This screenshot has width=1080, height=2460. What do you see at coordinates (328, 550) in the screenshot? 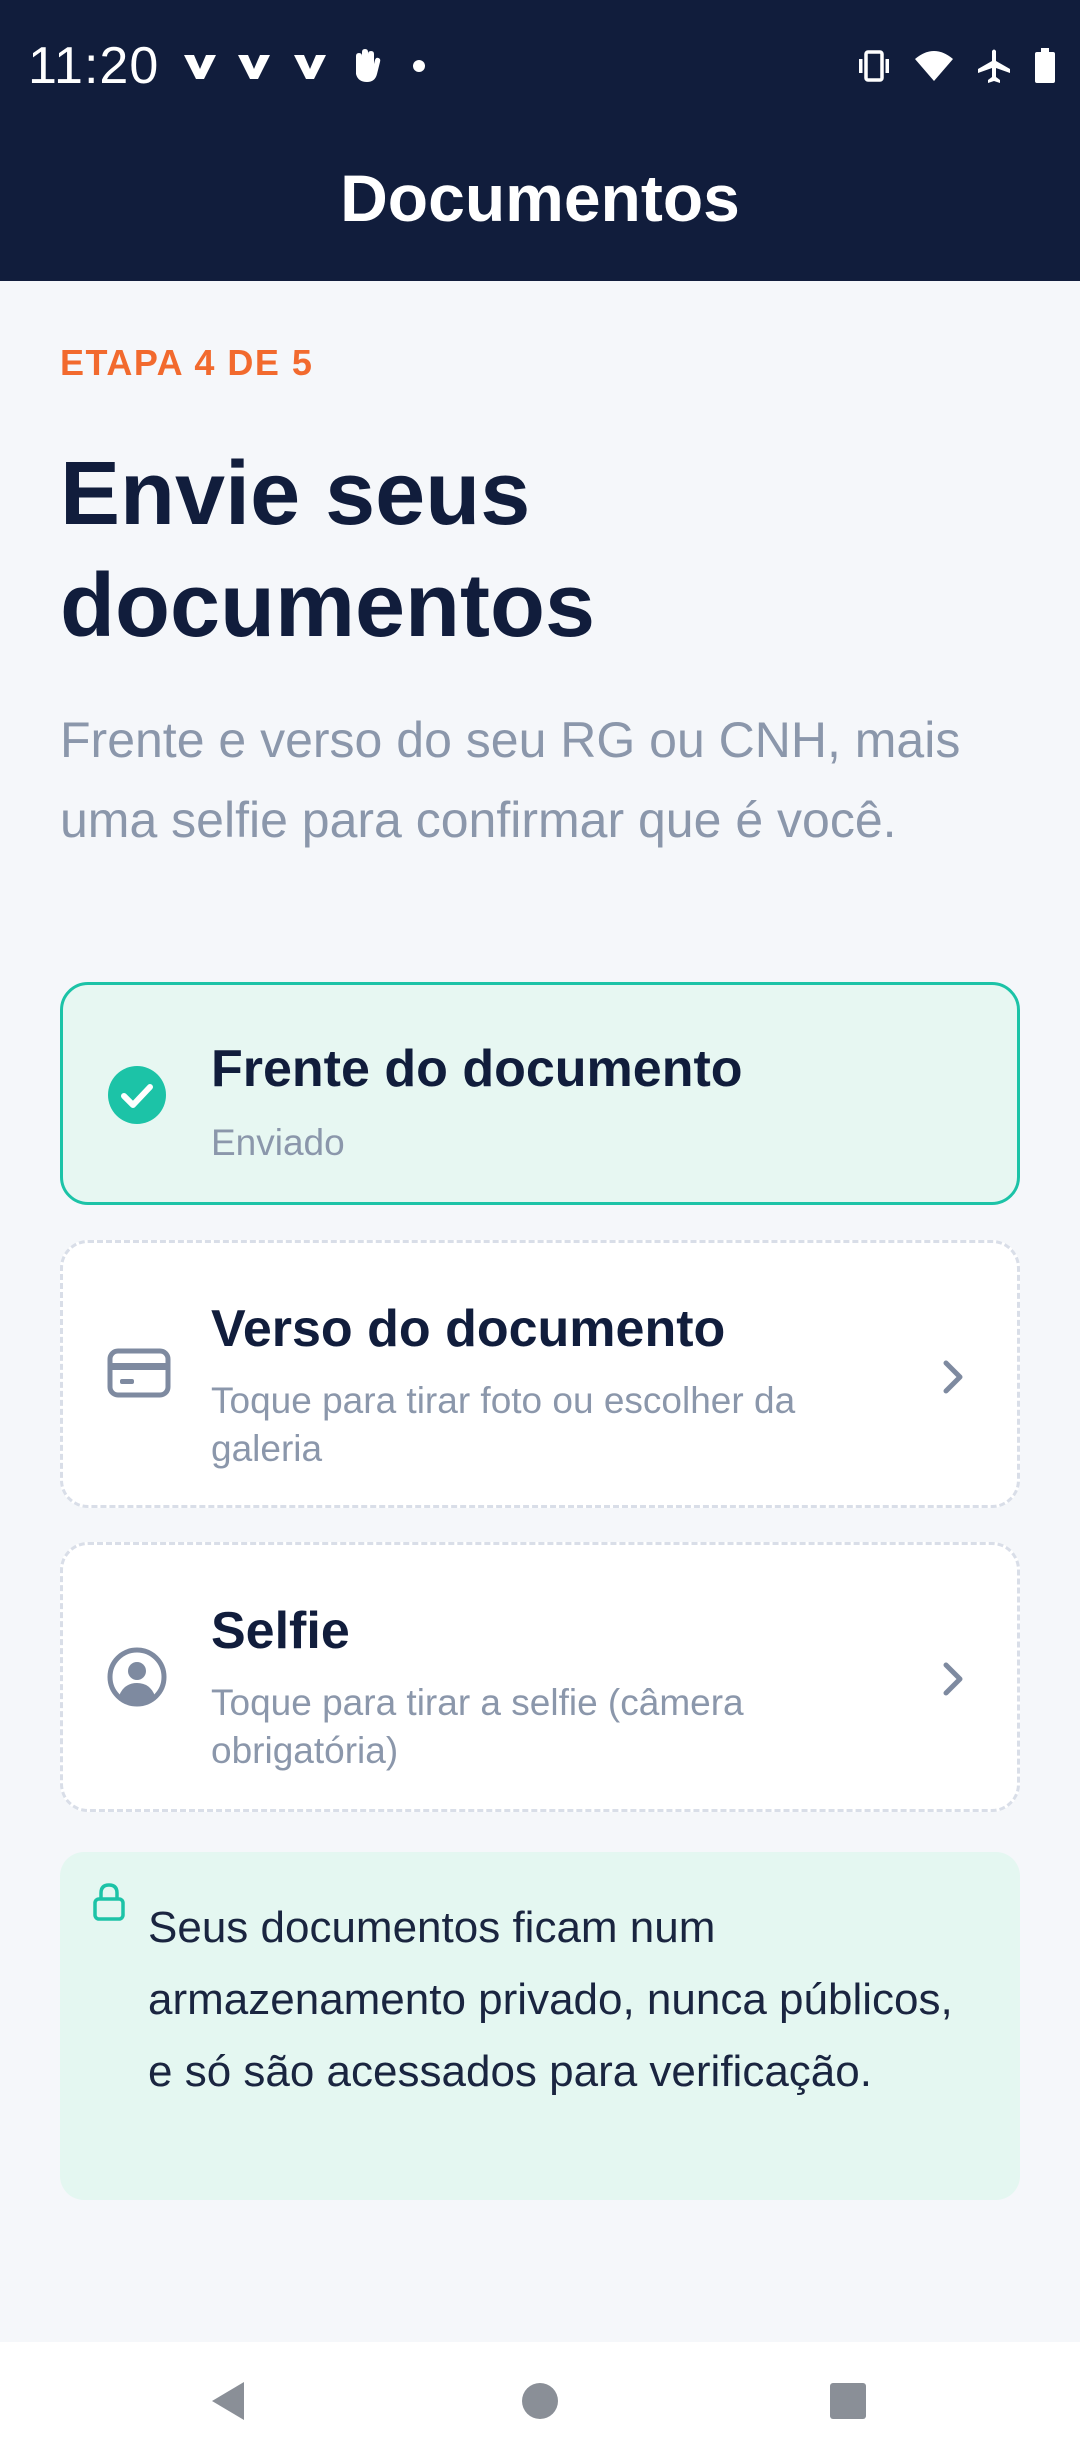
I see `section-heading: Envie seus documentos` at bounding box center [328, 550].